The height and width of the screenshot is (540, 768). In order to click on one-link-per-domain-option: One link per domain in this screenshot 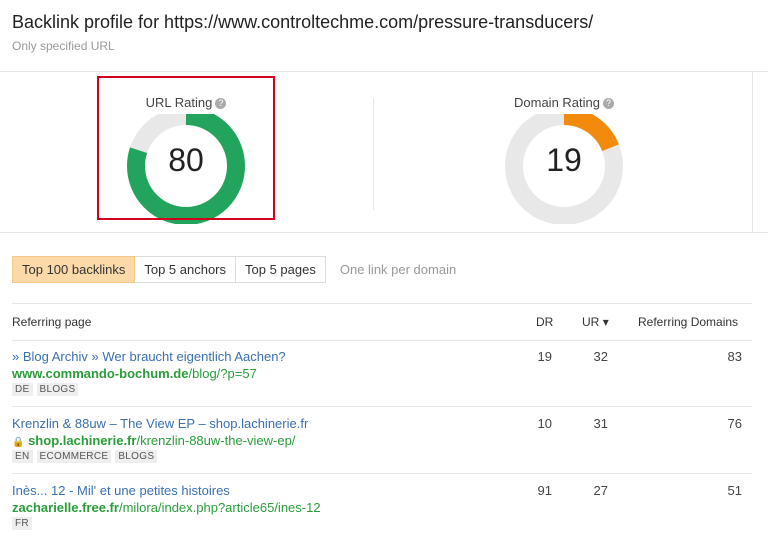, I will do `click(398, 269)`.